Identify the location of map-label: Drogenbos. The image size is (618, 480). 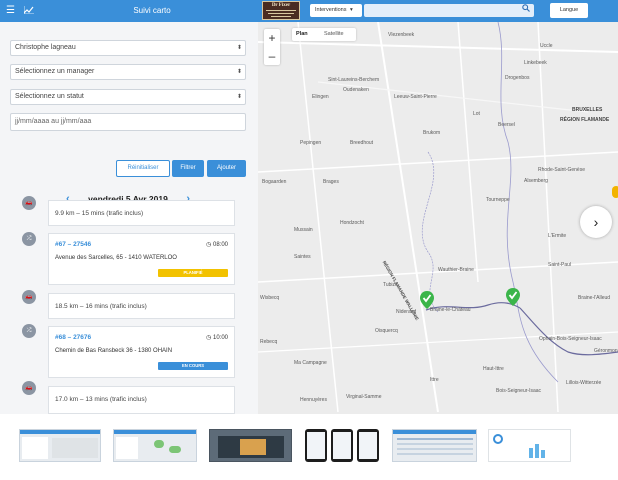
(517, 78).